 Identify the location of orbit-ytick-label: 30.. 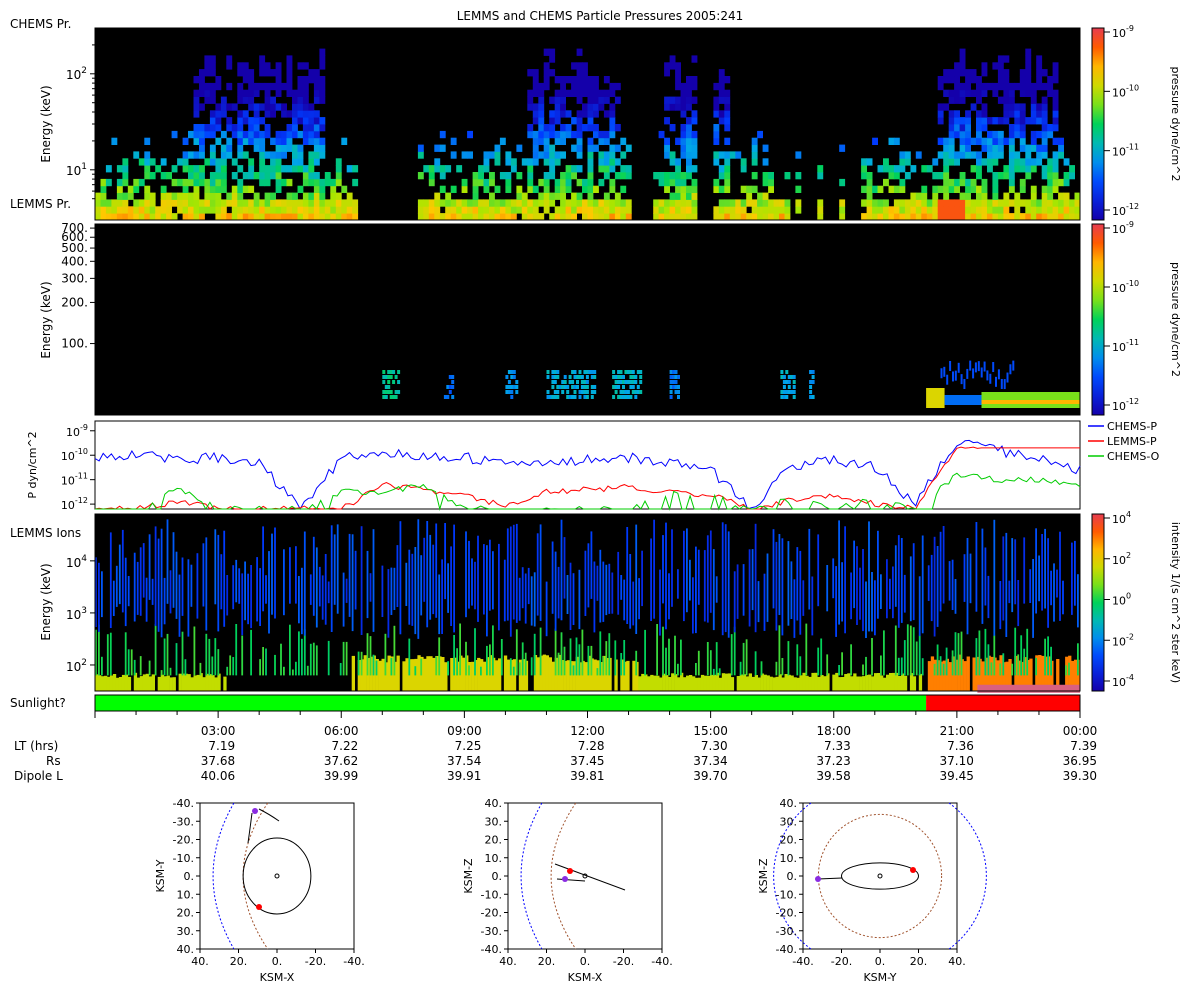
(494, 821).